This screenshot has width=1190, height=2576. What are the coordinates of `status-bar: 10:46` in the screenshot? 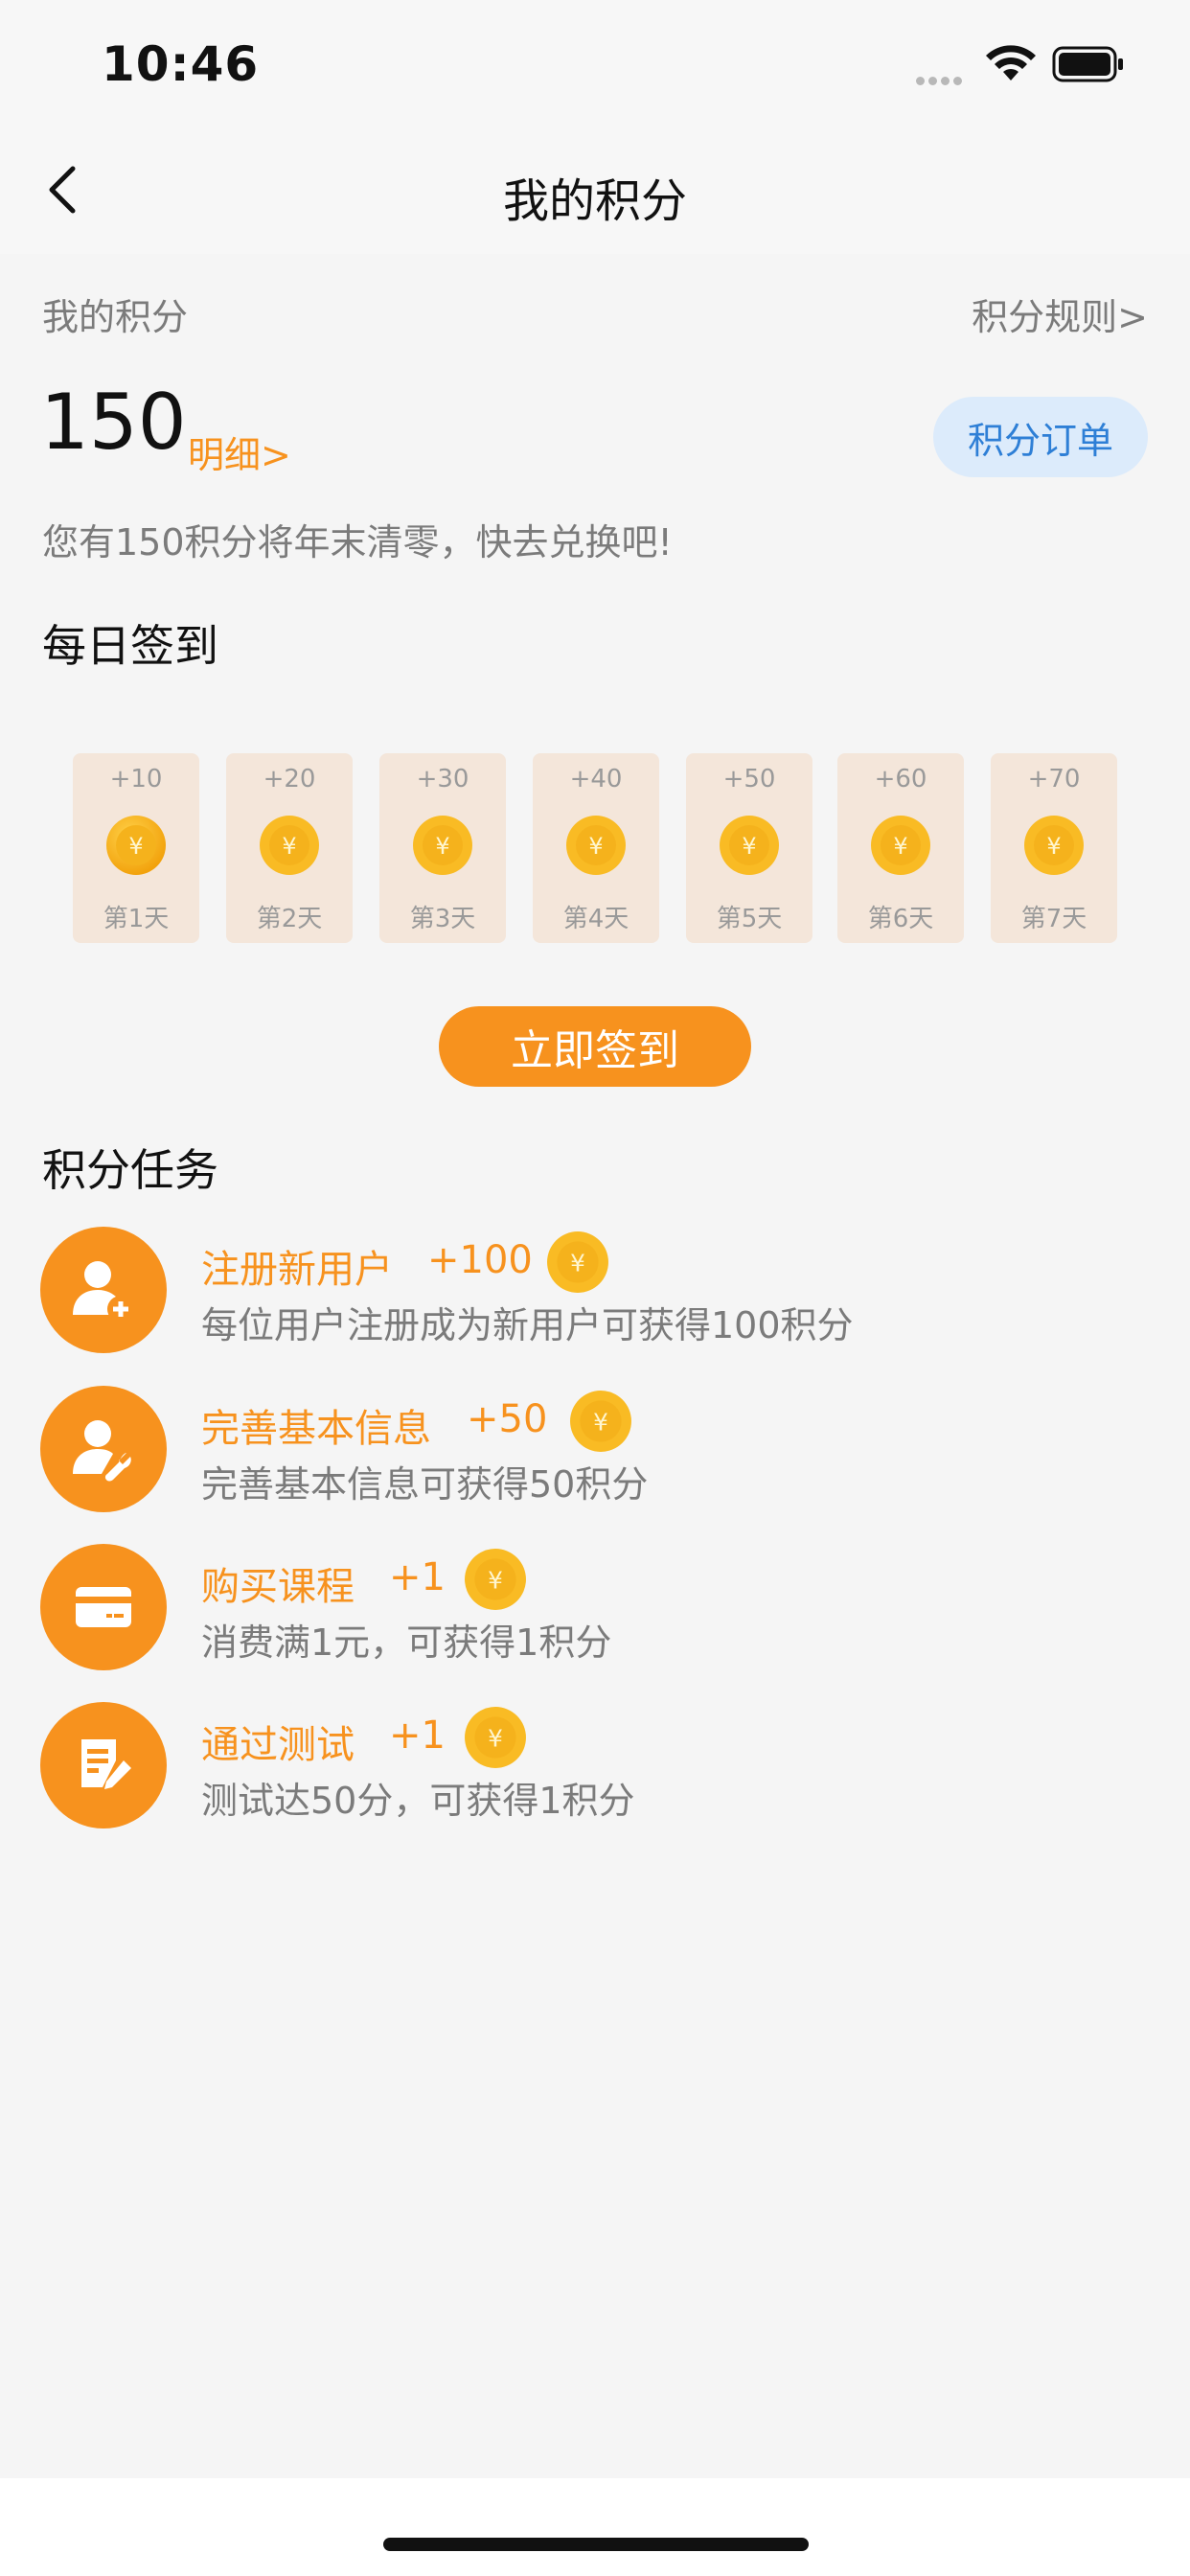 It's located at (595, 63).